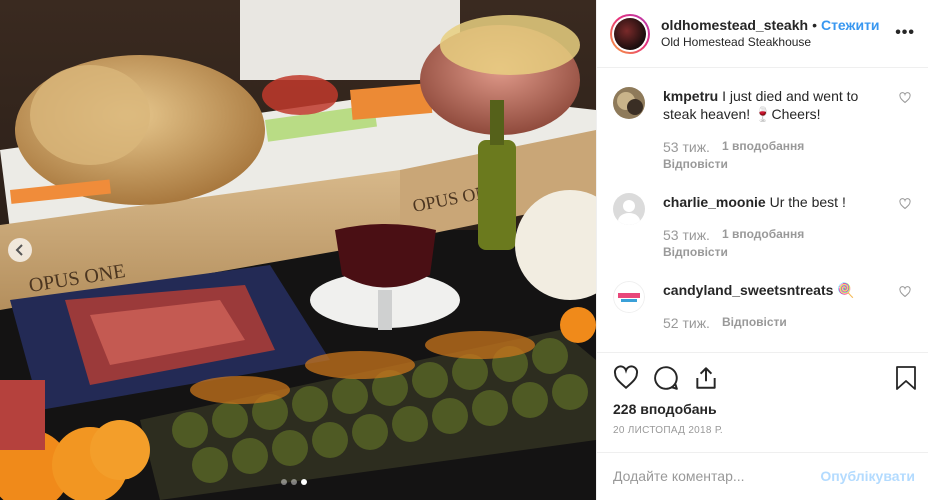 This screenshot has width=928, height=500. I want to click on comment-text-block: candyland_sweetsntreats 🍭, so click(774, 290).